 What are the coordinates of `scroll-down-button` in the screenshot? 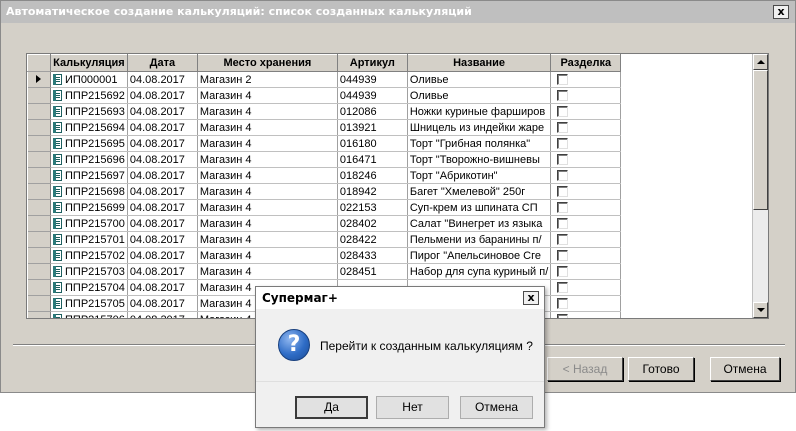 It's located at (760, 310).